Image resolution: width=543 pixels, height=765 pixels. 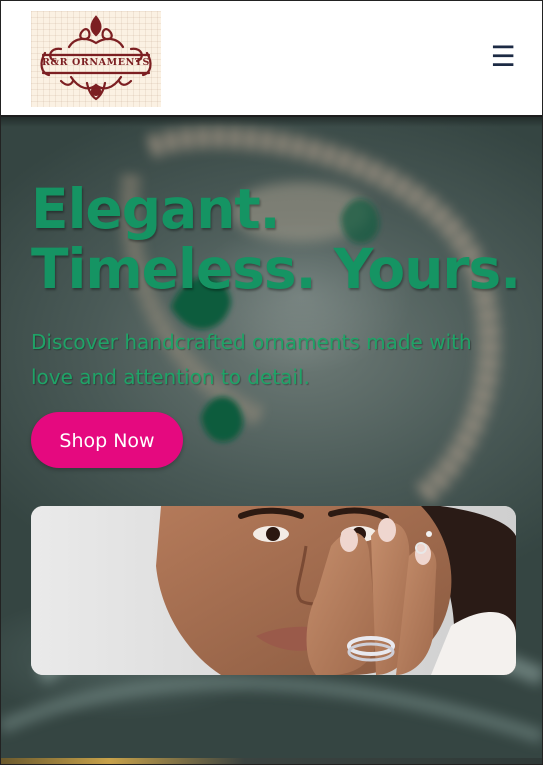 What do you see at coordinates (271, 761) in the screenshot?
I see `next-section-peek` at bounding box center [271, 761].